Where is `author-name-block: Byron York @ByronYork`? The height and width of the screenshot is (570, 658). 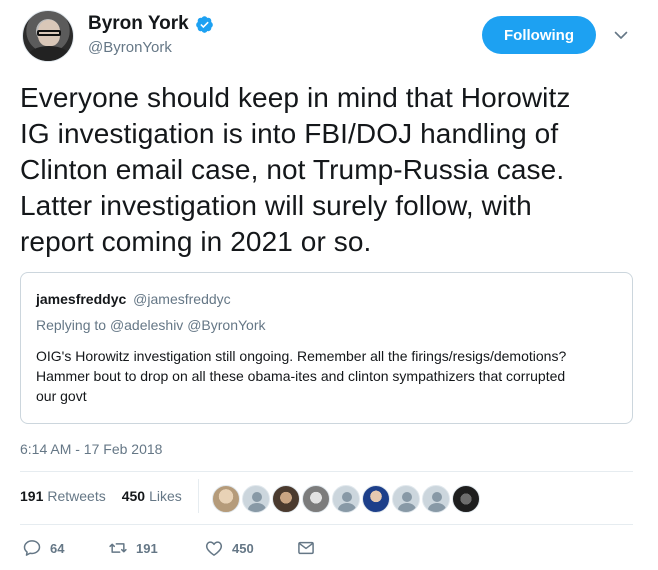 author-name-block: Byron York @ByronYork is located at coordinates (151, 34).